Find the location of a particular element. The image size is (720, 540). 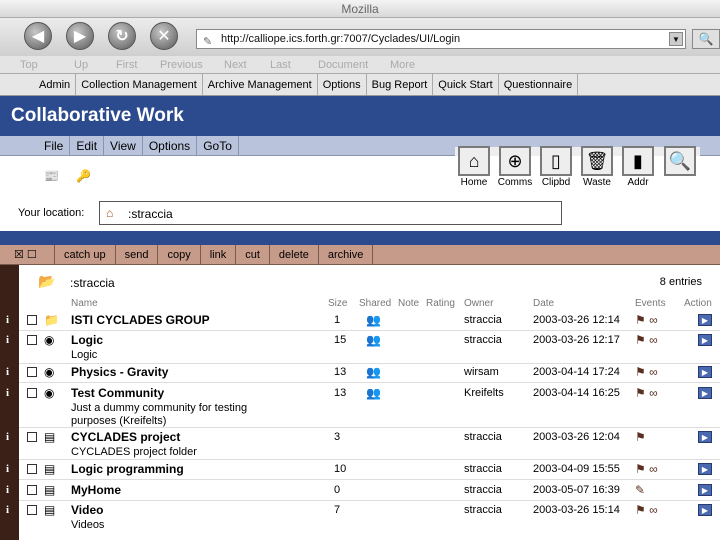

action-catch-up: catch up is located at coordinates (85, 254).